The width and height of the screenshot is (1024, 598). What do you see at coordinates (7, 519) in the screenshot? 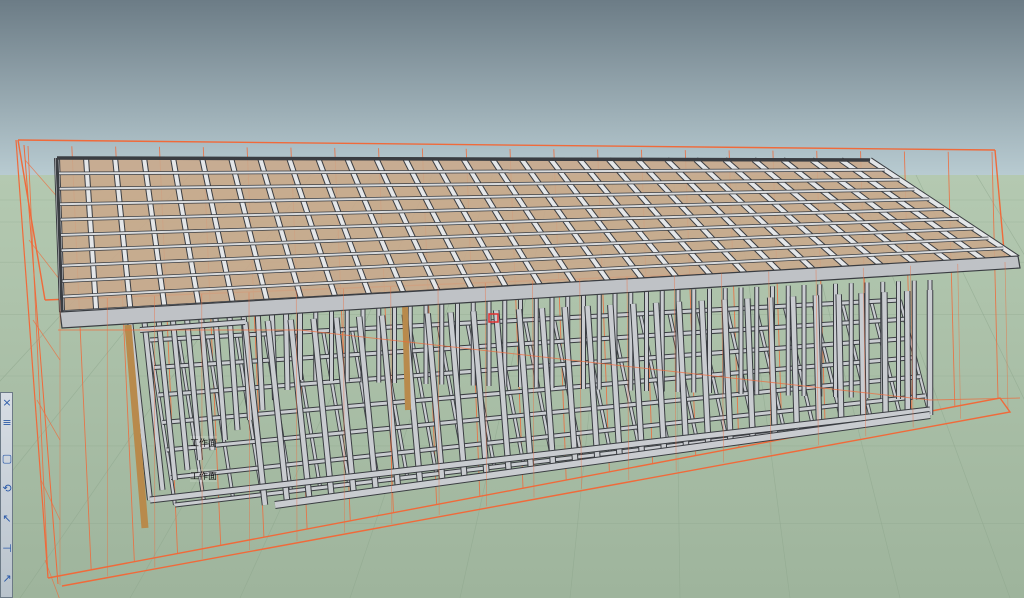
I see `cursor-icon: ↖` at bounding box center [7, 519].